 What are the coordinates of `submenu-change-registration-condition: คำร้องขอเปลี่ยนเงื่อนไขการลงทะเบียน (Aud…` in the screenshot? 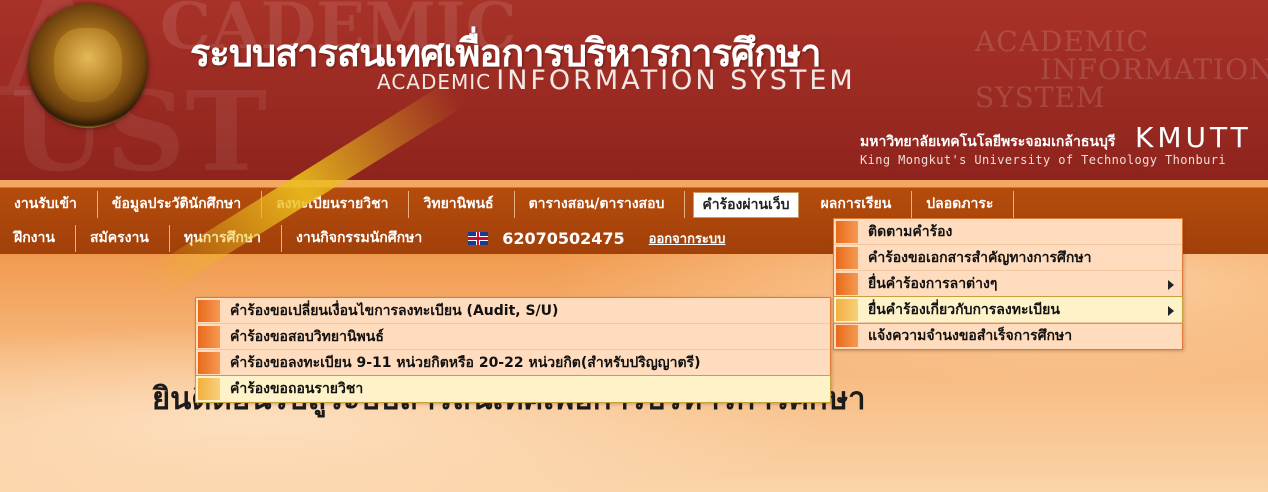 It's located at (513, 311).